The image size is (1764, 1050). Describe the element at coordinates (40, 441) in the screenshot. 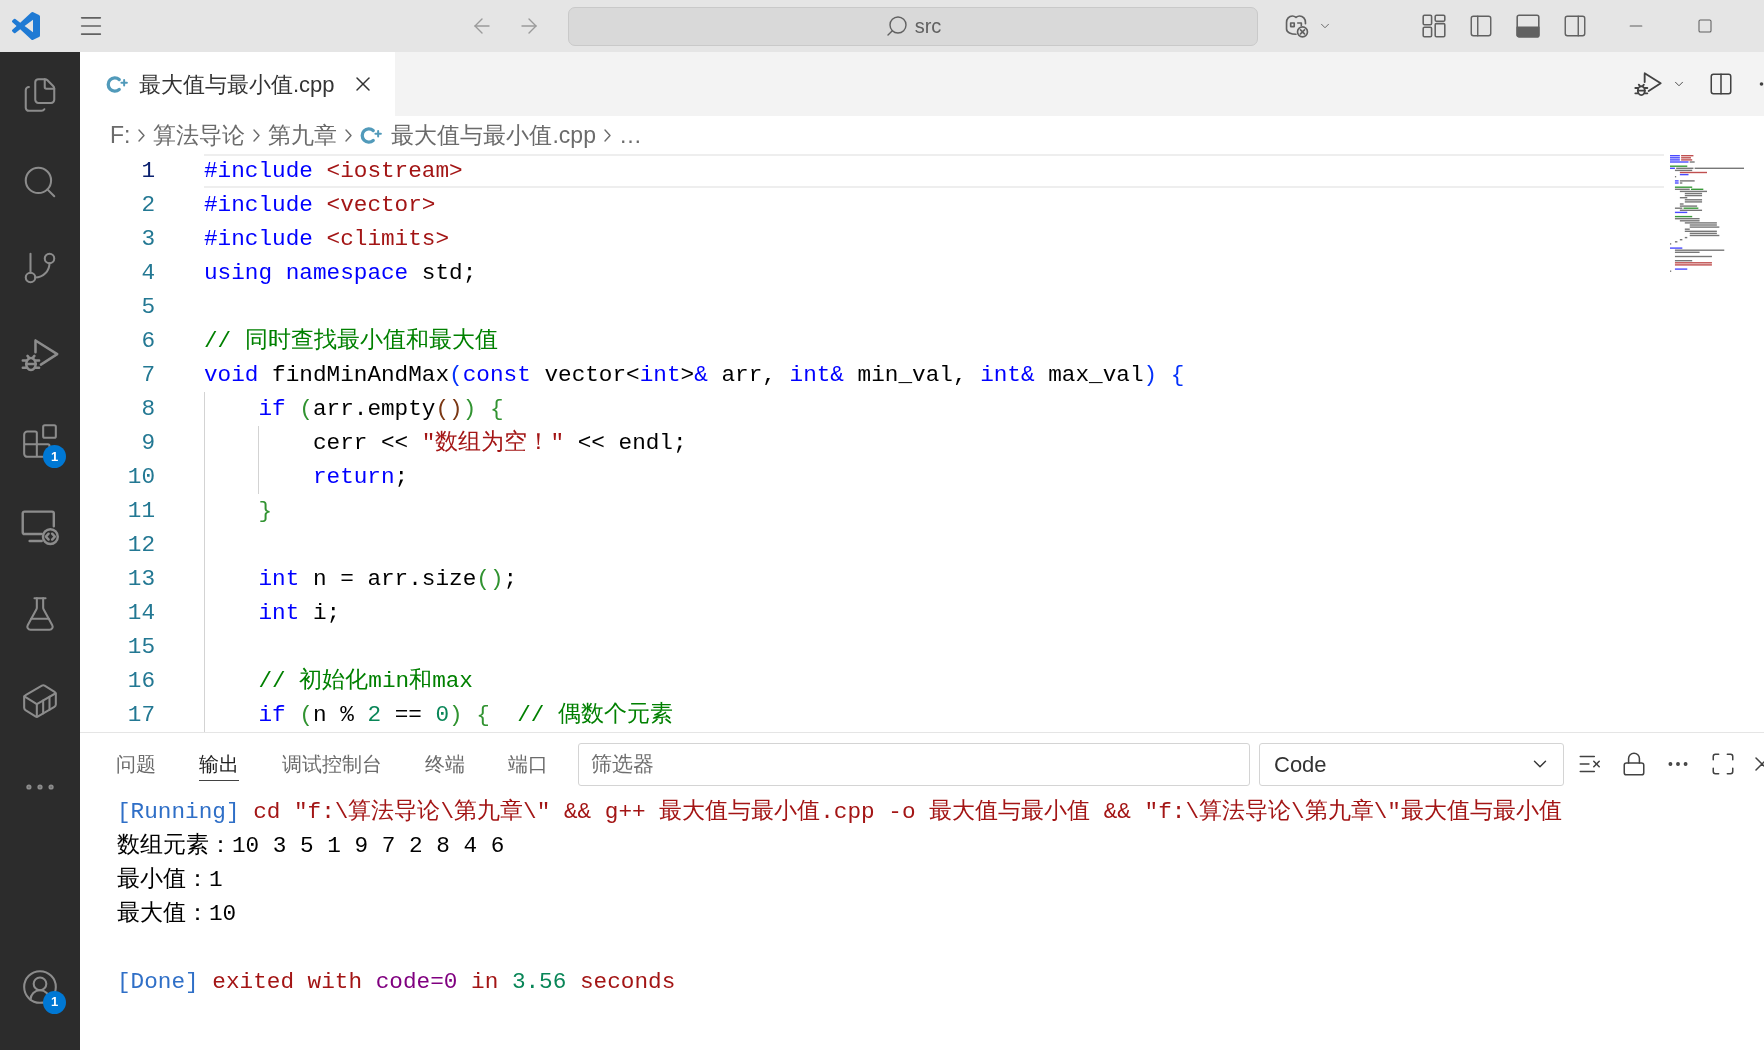

I see `blocks-icon` at that location.